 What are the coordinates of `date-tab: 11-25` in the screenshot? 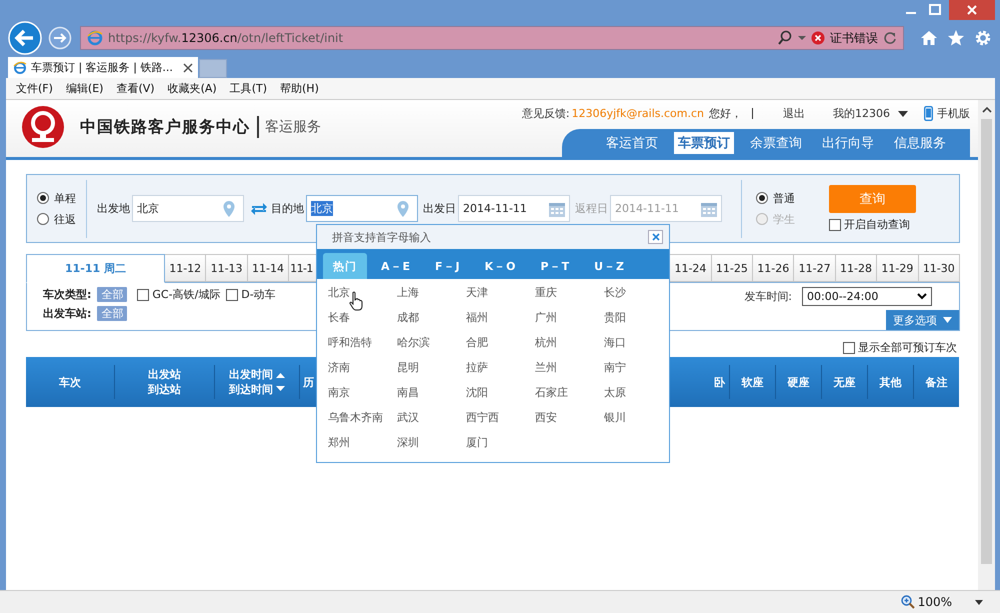 It's located at (733, 268).